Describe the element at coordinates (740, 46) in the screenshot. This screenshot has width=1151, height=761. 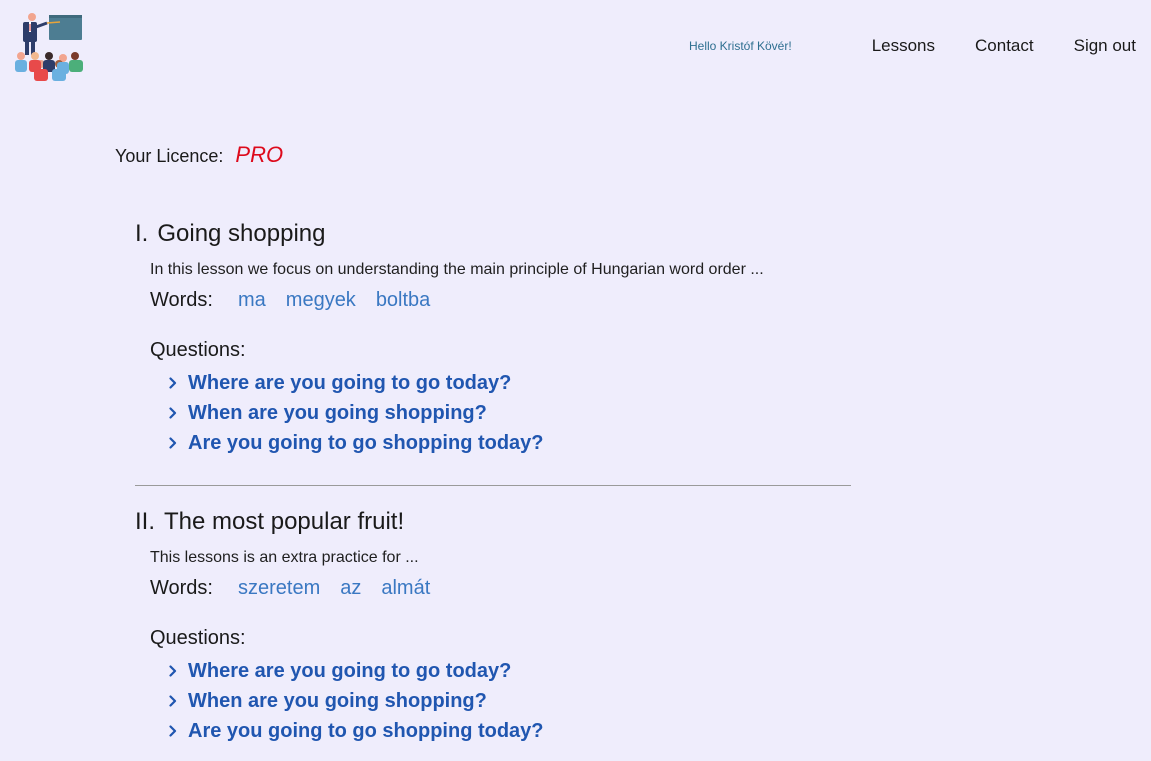
I see `user-greeting: Hello Kristóf Kövér!` at that location.